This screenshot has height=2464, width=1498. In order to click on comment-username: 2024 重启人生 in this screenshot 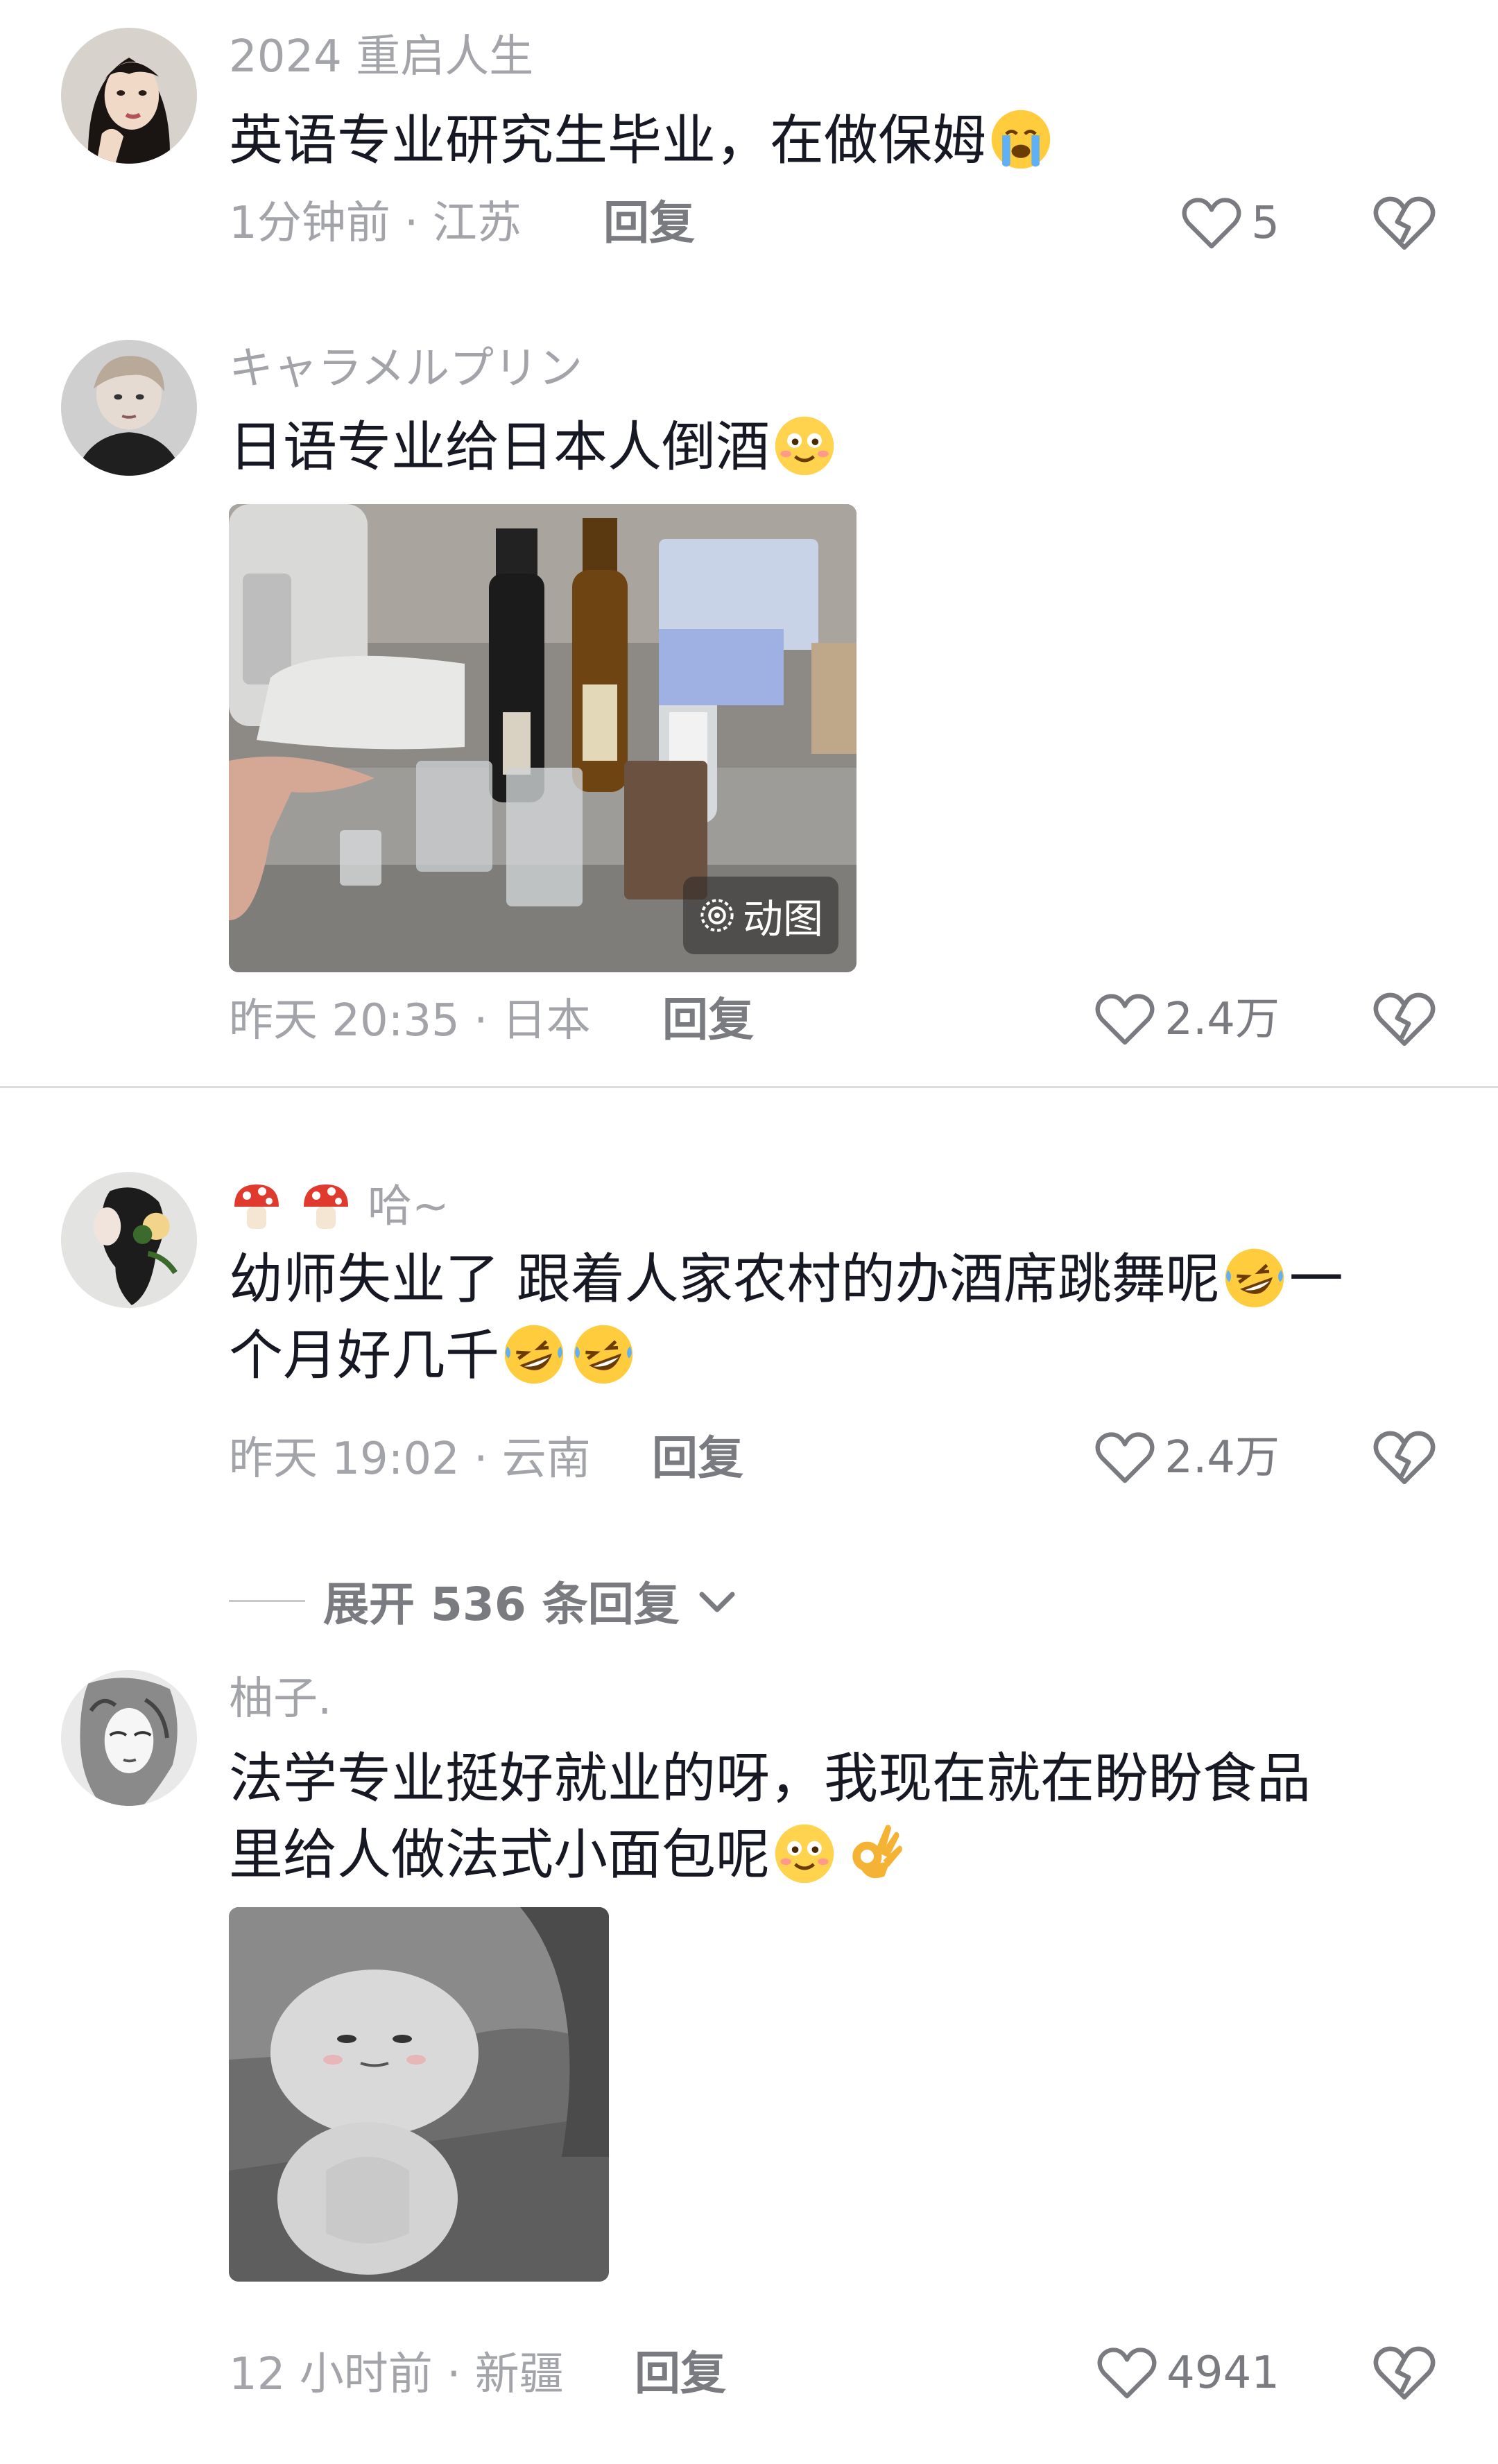, I will do `click(381, 57)`.